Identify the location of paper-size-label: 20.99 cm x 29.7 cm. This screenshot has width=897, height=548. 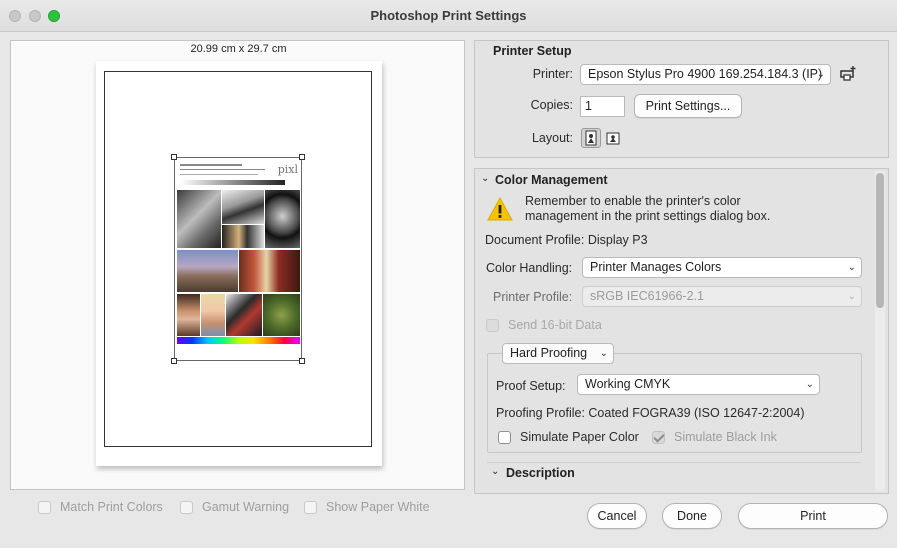
(238, 49).